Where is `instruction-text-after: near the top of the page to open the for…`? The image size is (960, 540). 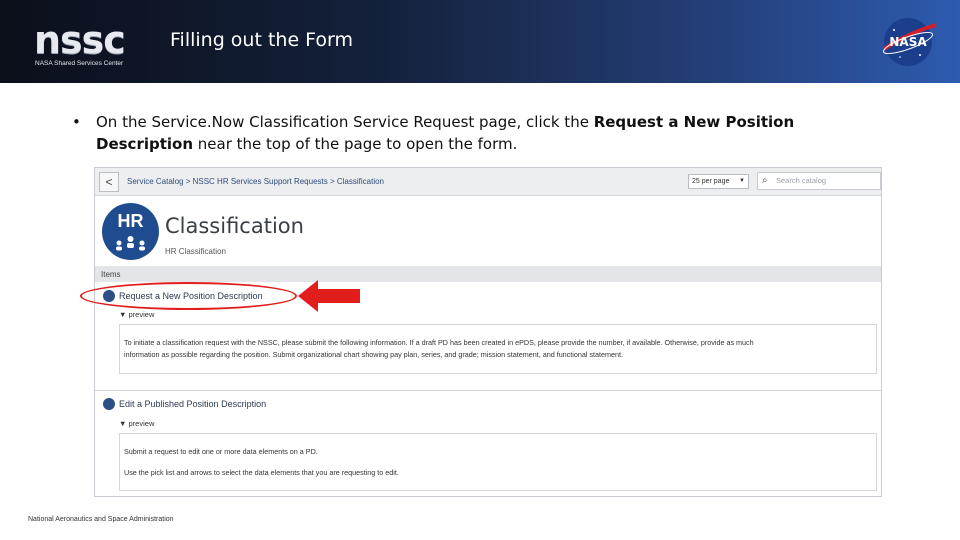
instruction-text-after: near the top of the page to open the for… is located at coordinates (355, 144).